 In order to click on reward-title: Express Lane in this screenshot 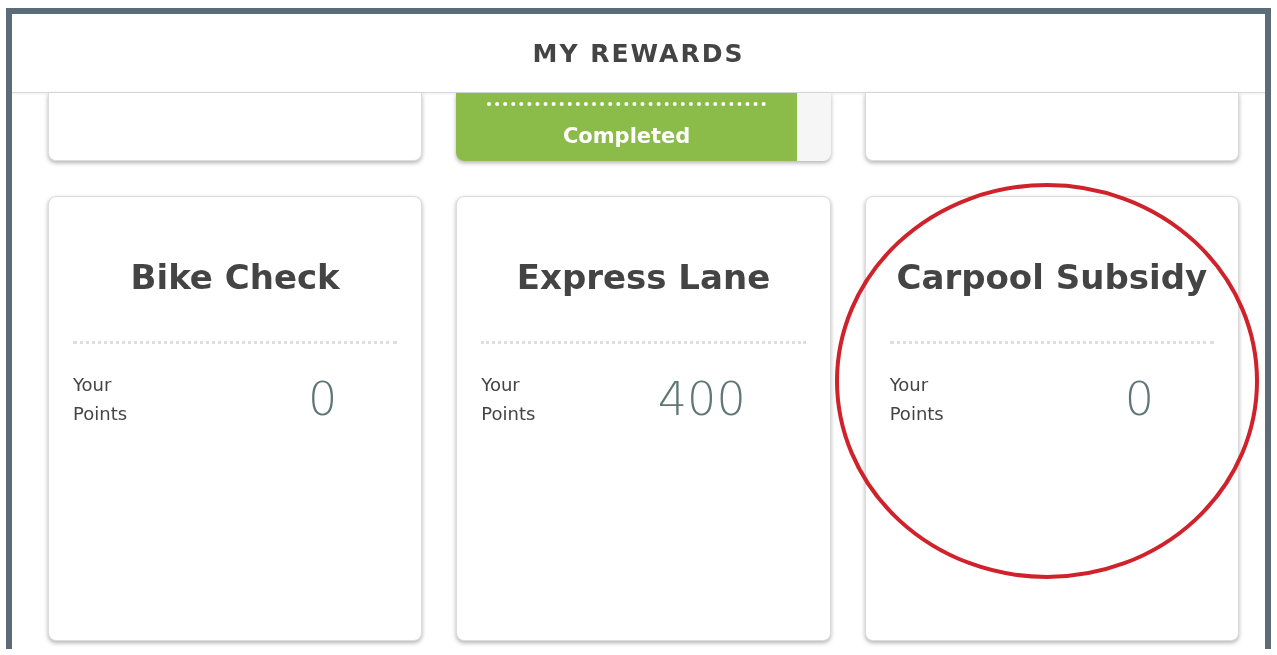, I will do `click(643, 277)`.